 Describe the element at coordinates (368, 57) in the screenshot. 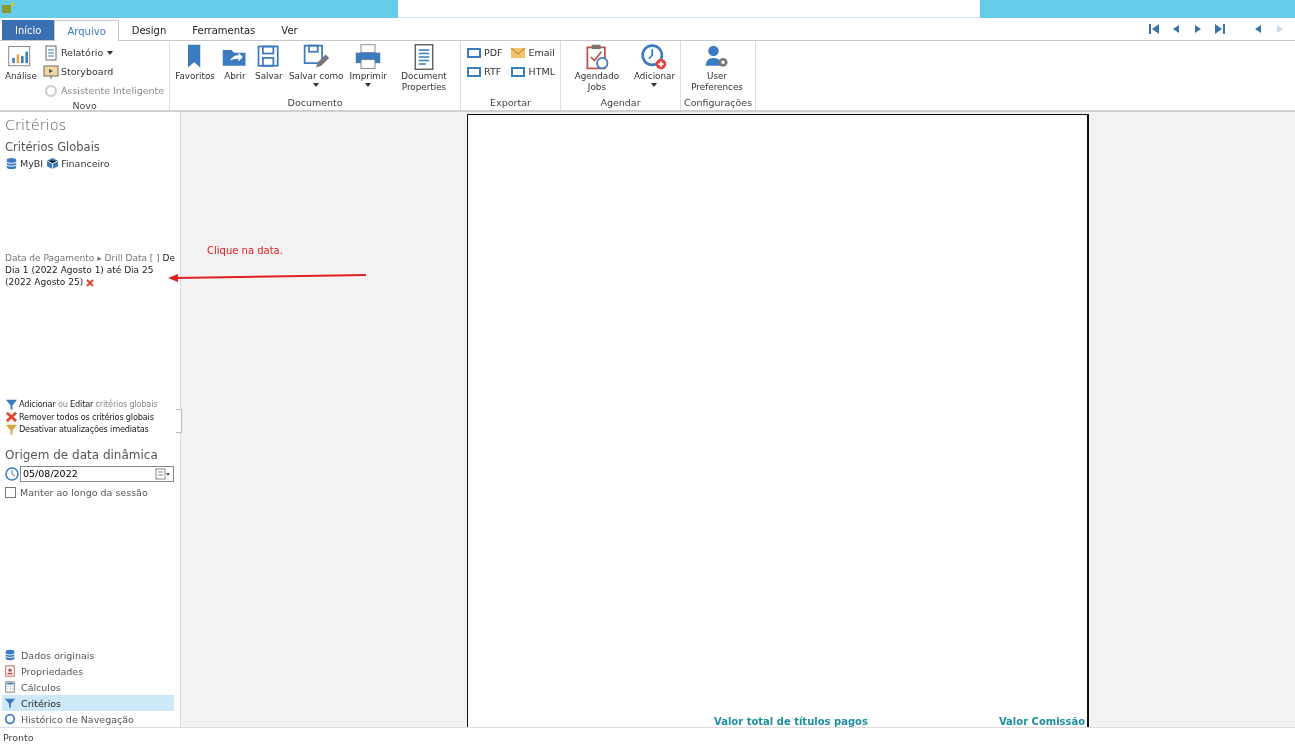

I see `printer-icon` at that location.